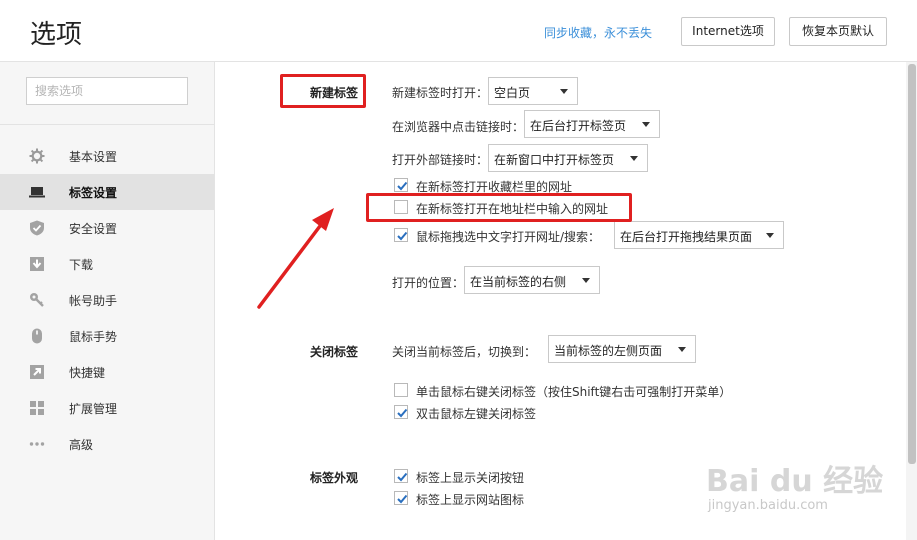 The image size is (917, 540). Describe the element at coordinates (768, 505) in the screenshot. I see `watermark-sub: jingyan.baidu.com` at that location.